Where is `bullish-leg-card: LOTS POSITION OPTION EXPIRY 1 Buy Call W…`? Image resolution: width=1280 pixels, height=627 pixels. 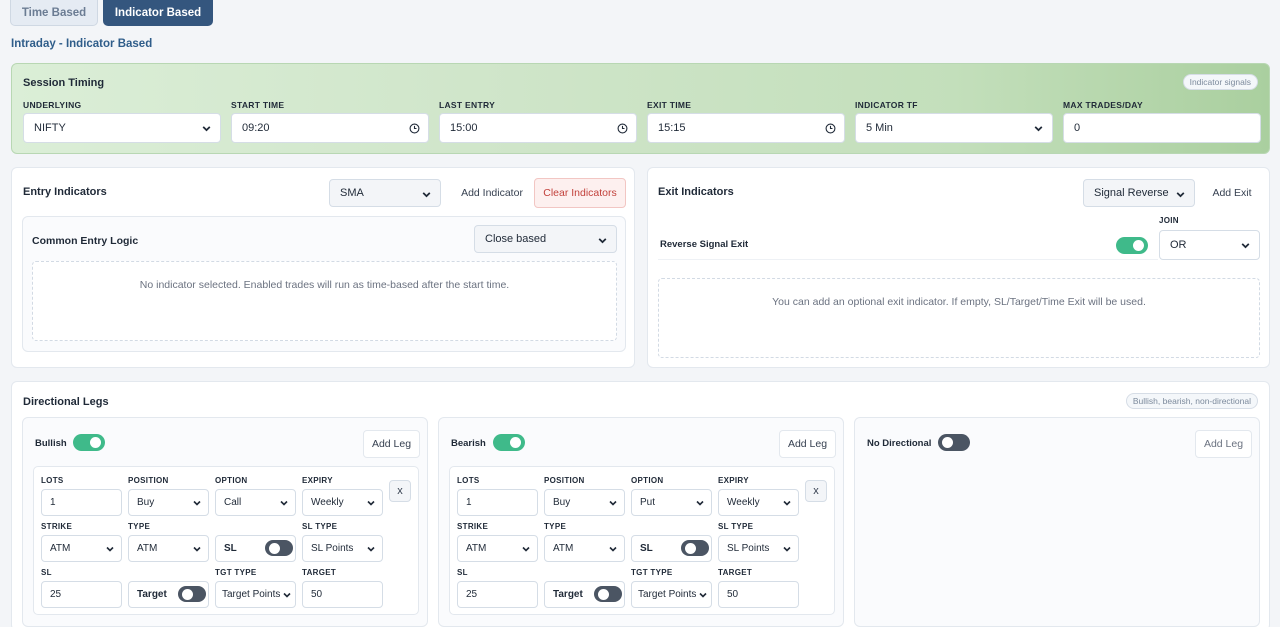 bullish-leg-card: LOTS POSITION OPTION EXPIRY 1 Buy Call W… is located at coordinates (226, 540).